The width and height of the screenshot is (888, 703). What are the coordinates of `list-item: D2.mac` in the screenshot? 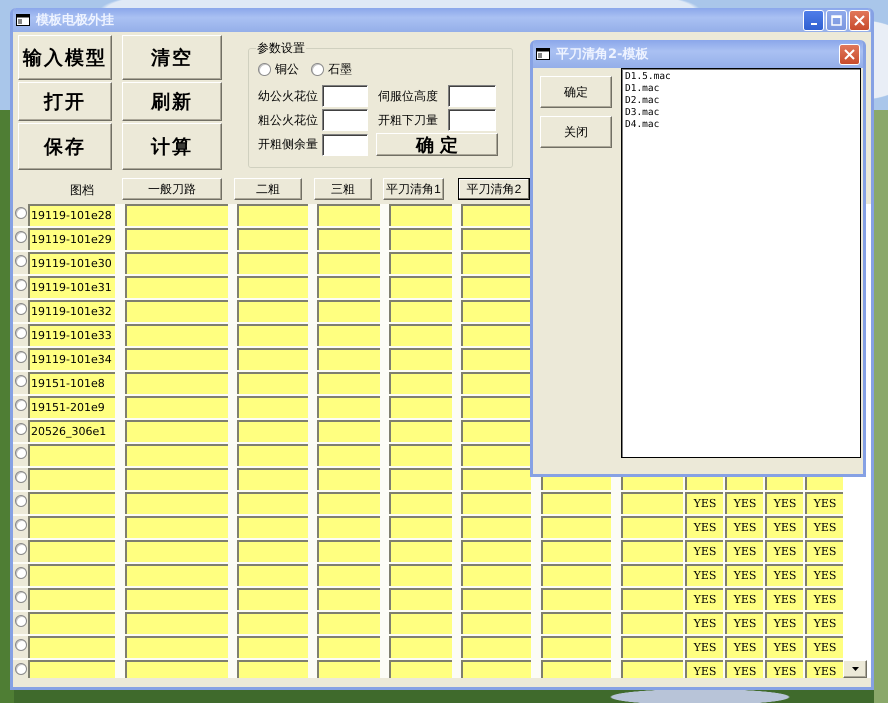 It's located at (741, 101).